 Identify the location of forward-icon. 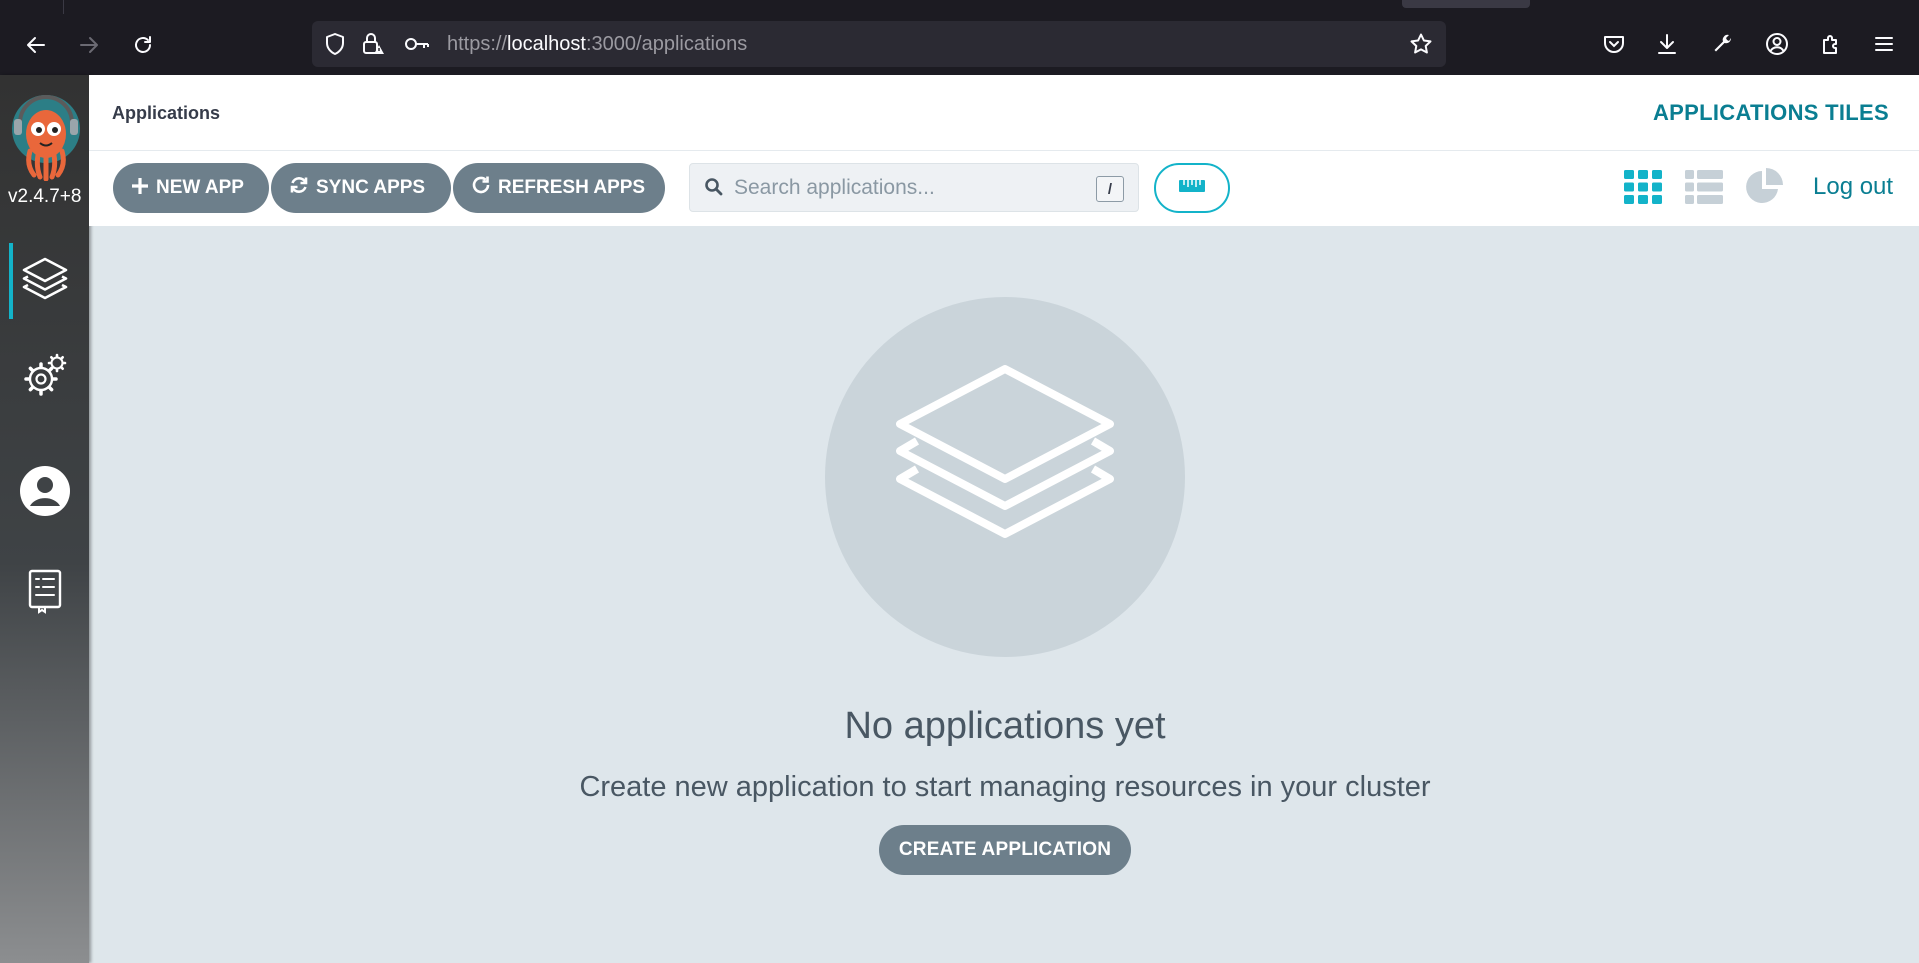
(89, 45).